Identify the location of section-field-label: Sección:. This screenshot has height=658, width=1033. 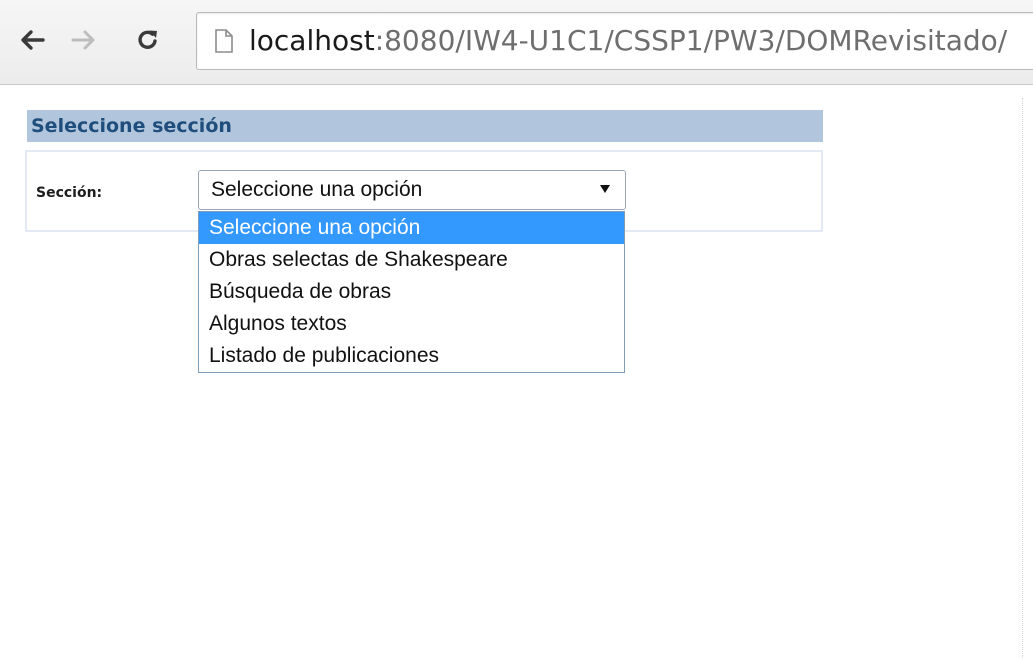
(69, 193).